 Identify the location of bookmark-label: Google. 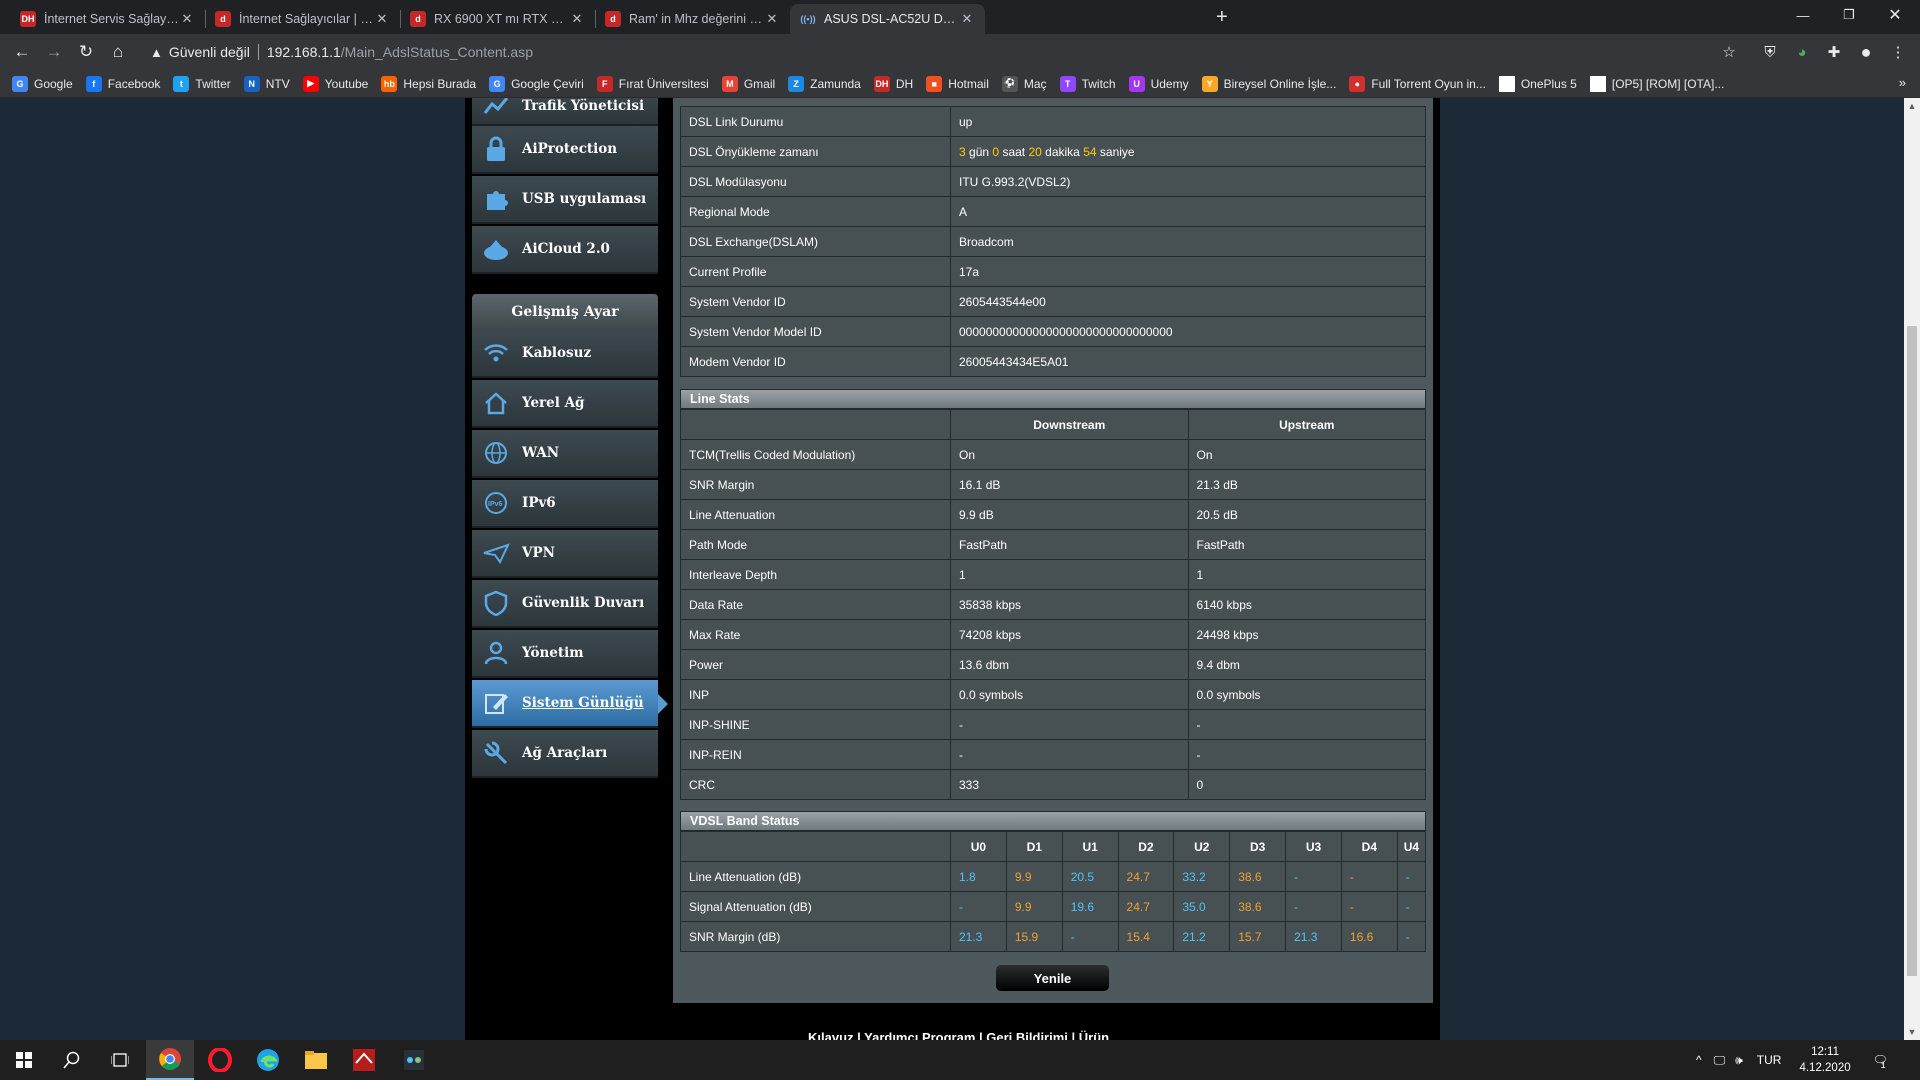
(53, 83).